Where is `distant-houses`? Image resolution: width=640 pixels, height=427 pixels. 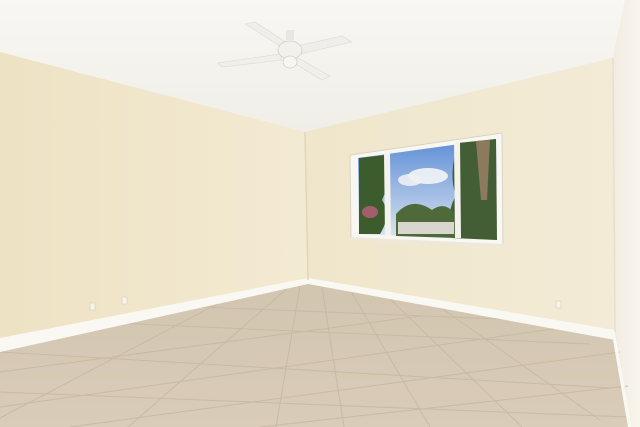
distant-houses is located at coordinates (426, 228).